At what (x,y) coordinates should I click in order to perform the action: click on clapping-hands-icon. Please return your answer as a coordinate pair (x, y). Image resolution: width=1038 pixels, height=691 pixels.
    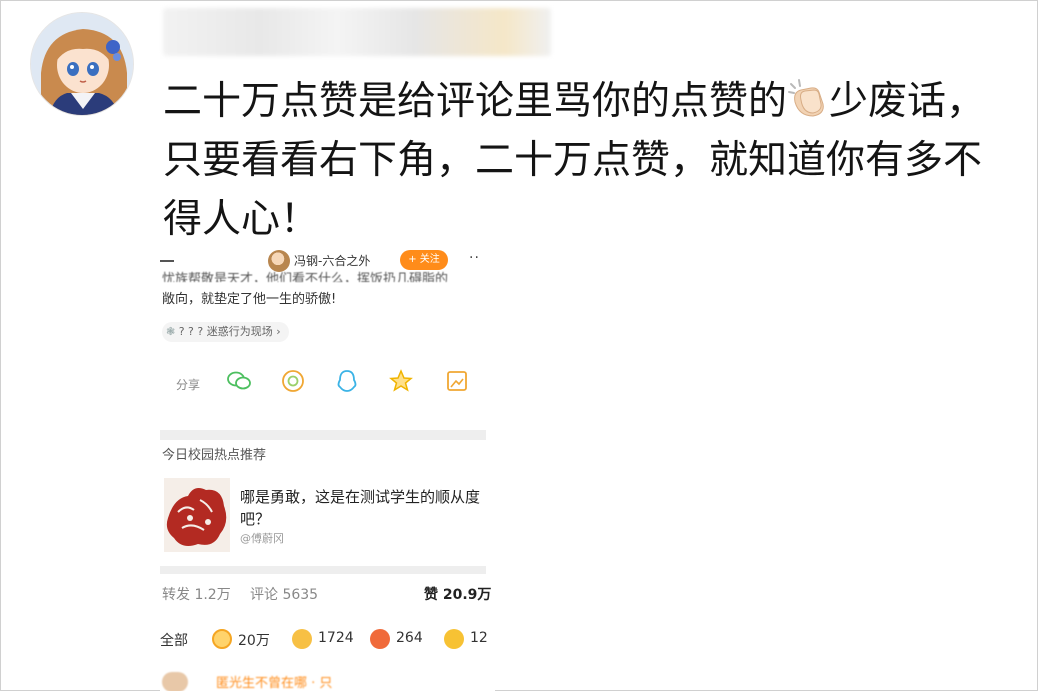
    Looking at the image, I should click on (808, 96).